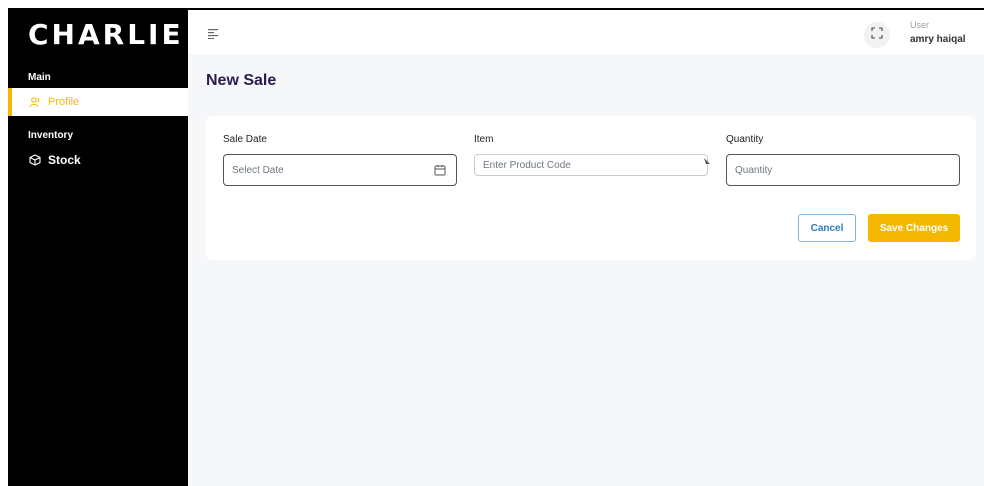  I want to click on user-name: amry haiqal, so click(938, 39).